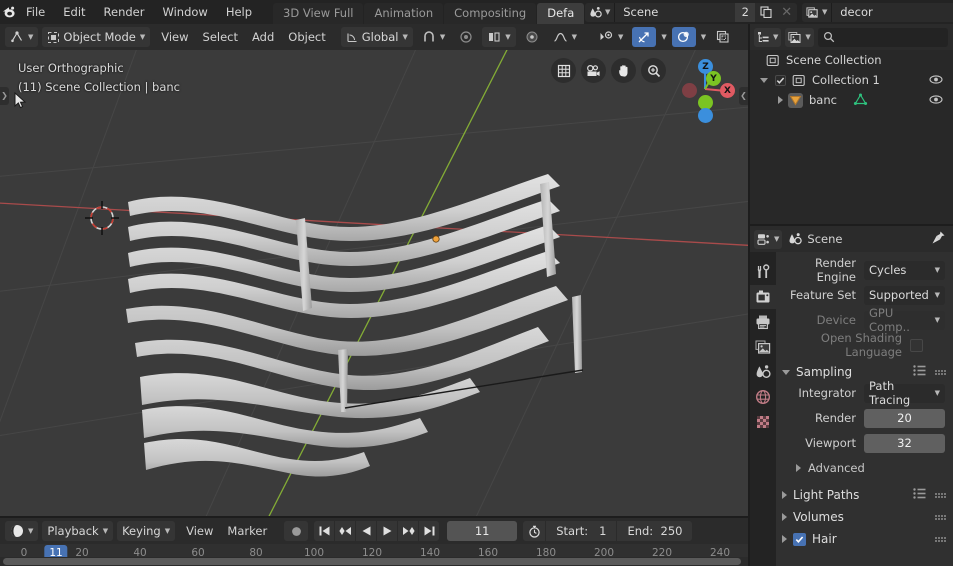  Describe the element at coordinates (561, 13) in the screenshot. I see `workspace-tab-default: Defa` at that location.